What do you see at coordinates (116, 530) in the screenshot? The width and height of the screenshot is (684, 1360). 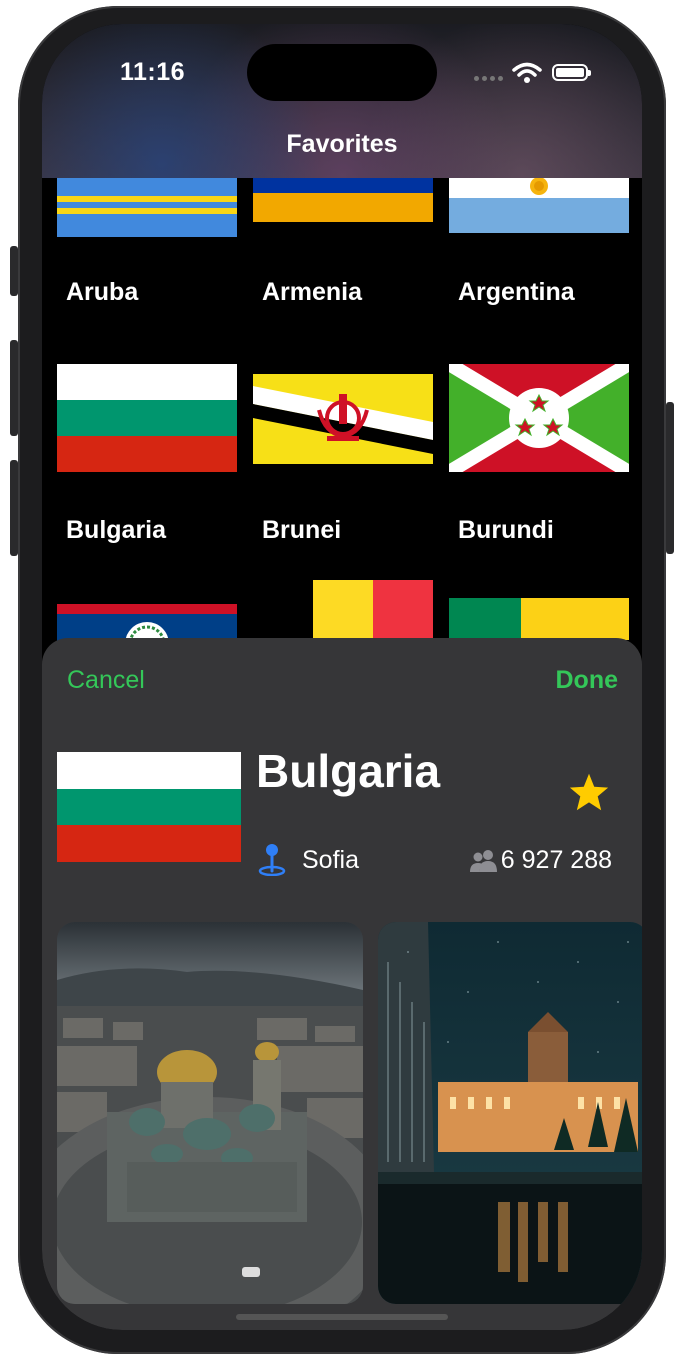 I see `grid-label-bulgaria: Bulgaria` at bounding box center [116, 530].